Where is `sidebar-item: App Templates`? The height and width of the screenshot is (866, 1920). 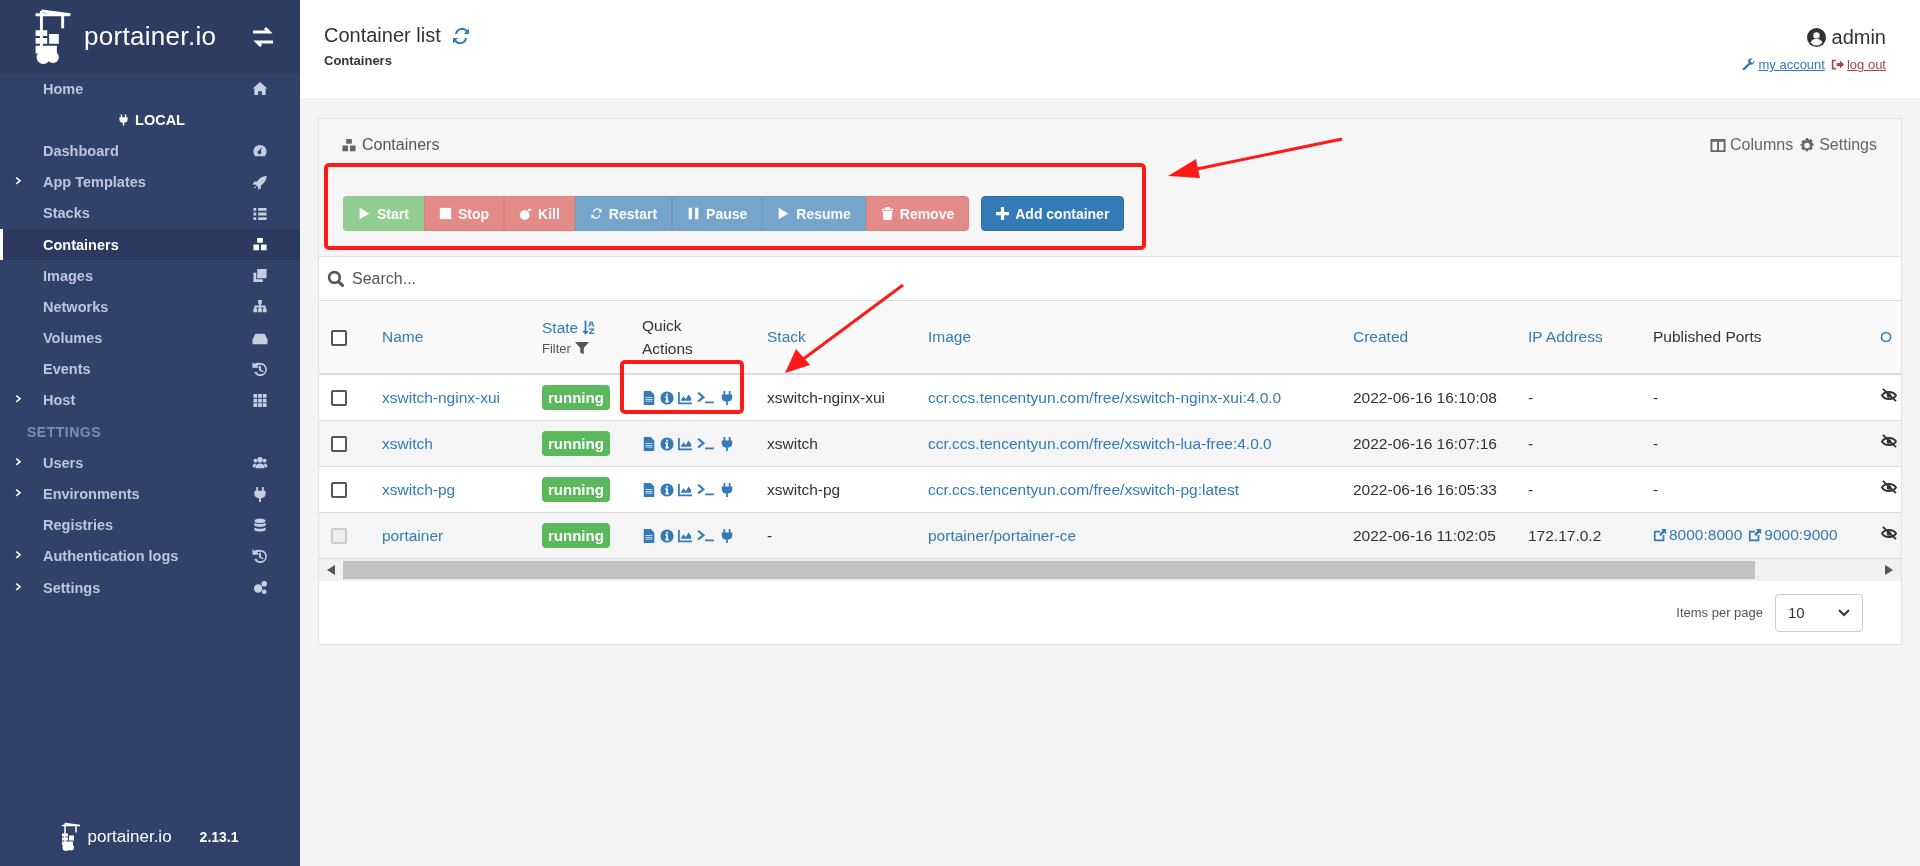
sidebar-item: App Templates is located at coordinates (150, 182).